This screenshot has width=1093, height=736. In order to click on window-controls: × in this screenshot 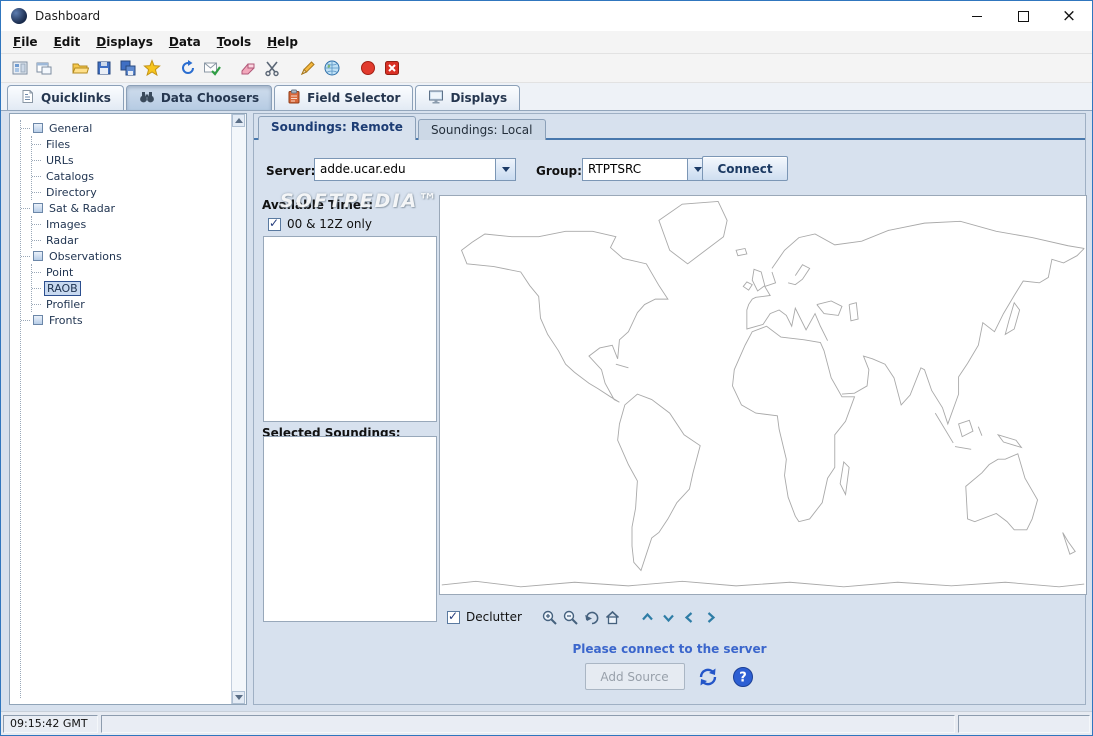, I will do `click(1023, 16)`.